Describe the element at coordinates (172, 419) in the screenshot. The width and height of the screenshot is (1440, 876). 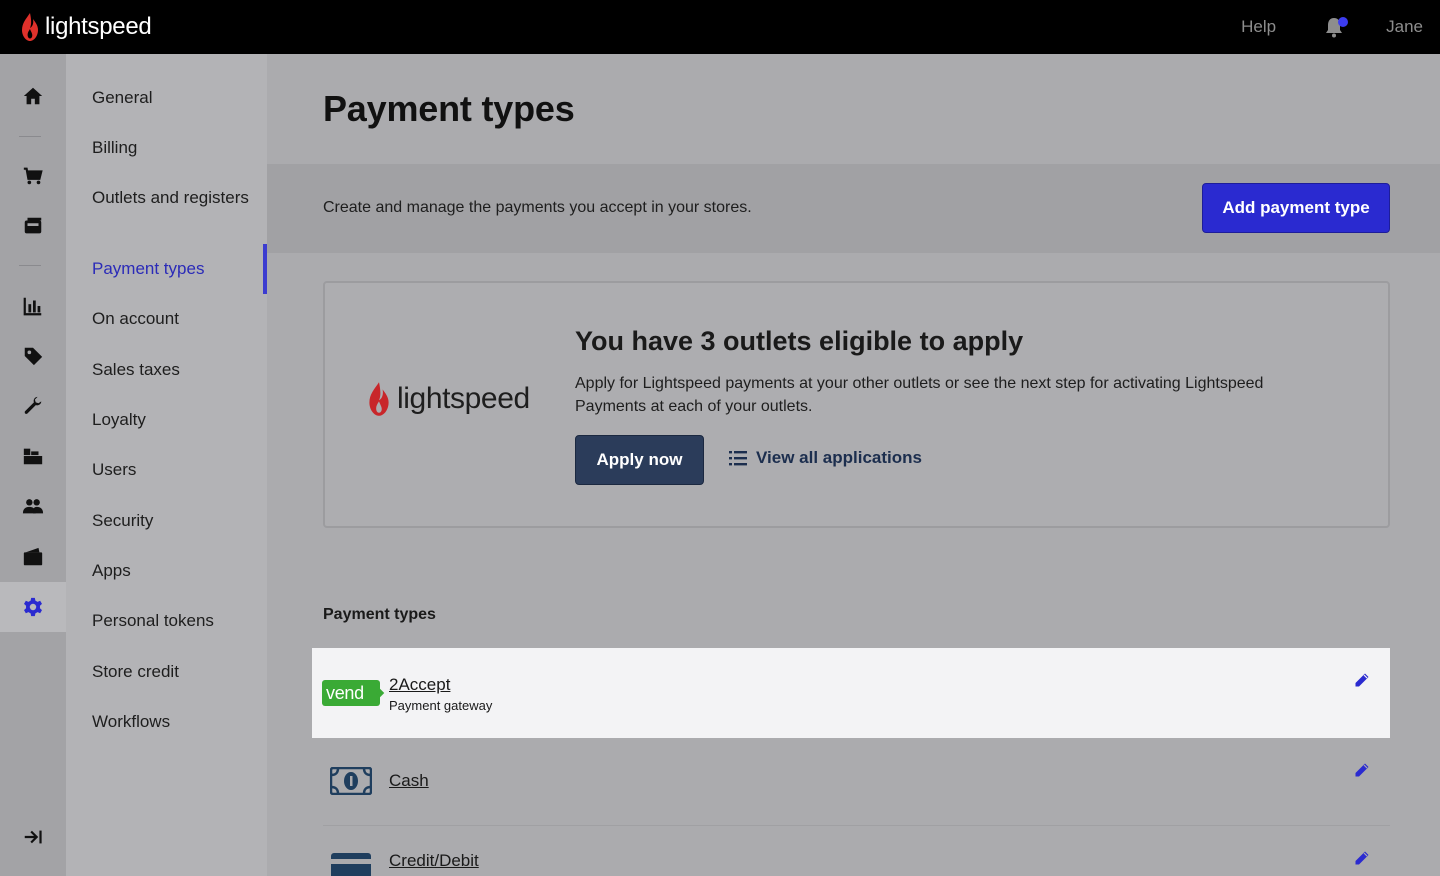
I see `sidebar-item-loyalty: Loyalty` at that location.